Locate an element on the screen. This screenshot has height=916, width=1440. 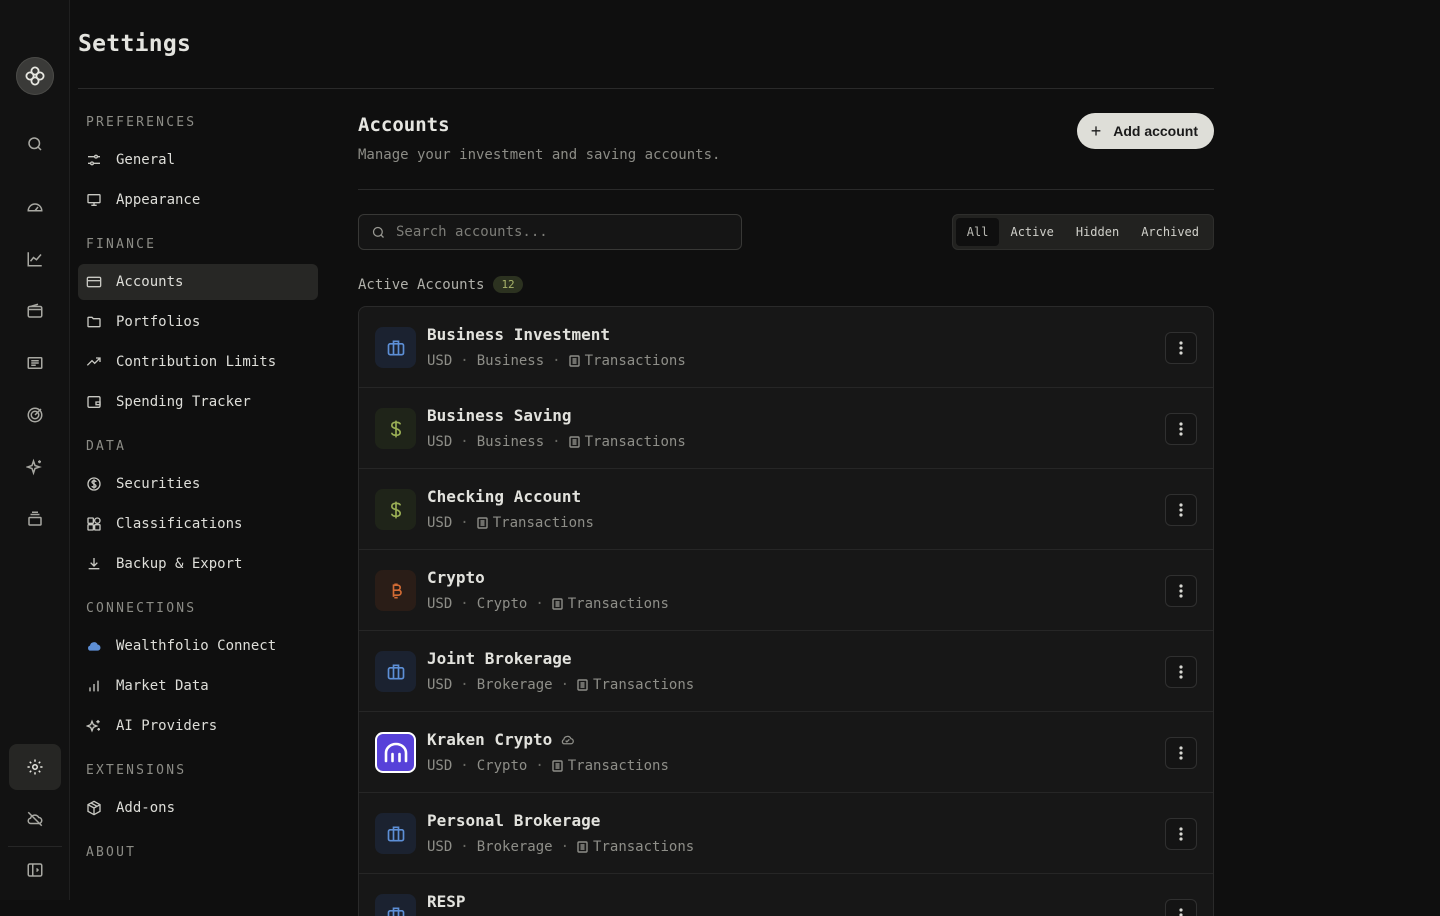
nav-item-securities: Securities is located at coordinates (198, 484).